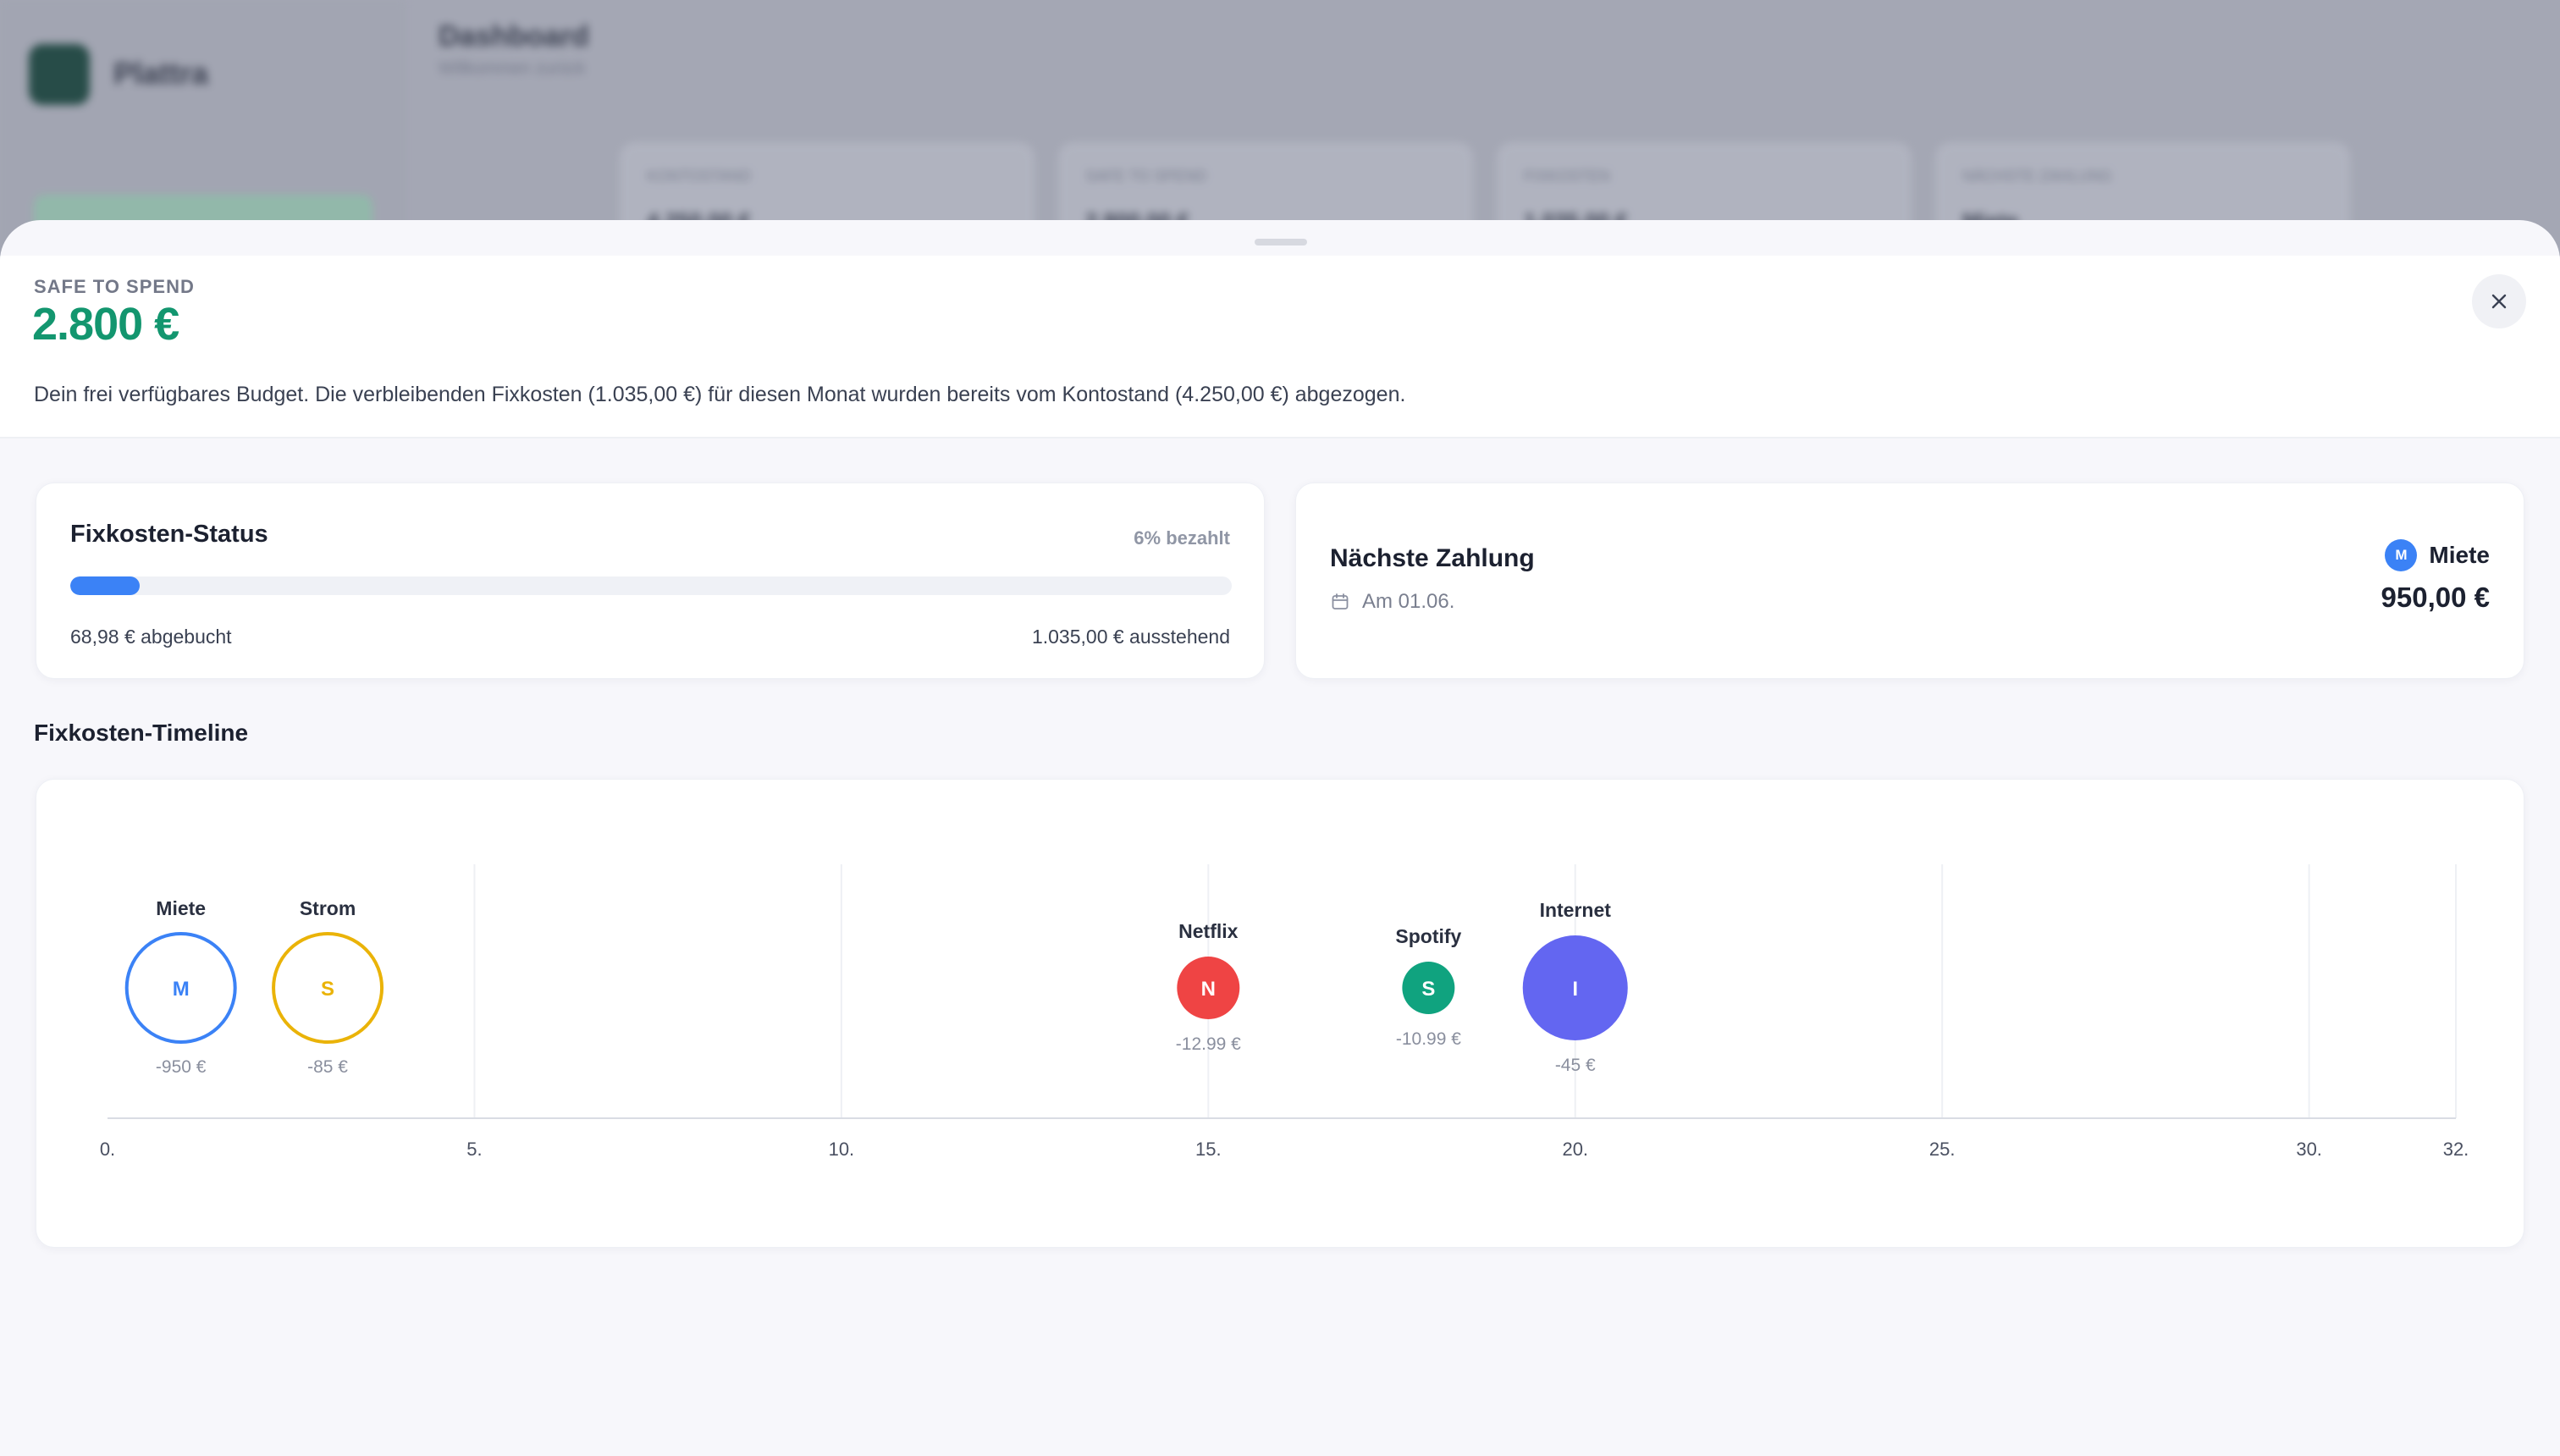 This screenshot has width=2560, height=1456. What do you see at coordinates (1432, 558) in the screenshot?
I see `next-payment-title: Nächste Zahlung` at bounding box center [1432, 558].